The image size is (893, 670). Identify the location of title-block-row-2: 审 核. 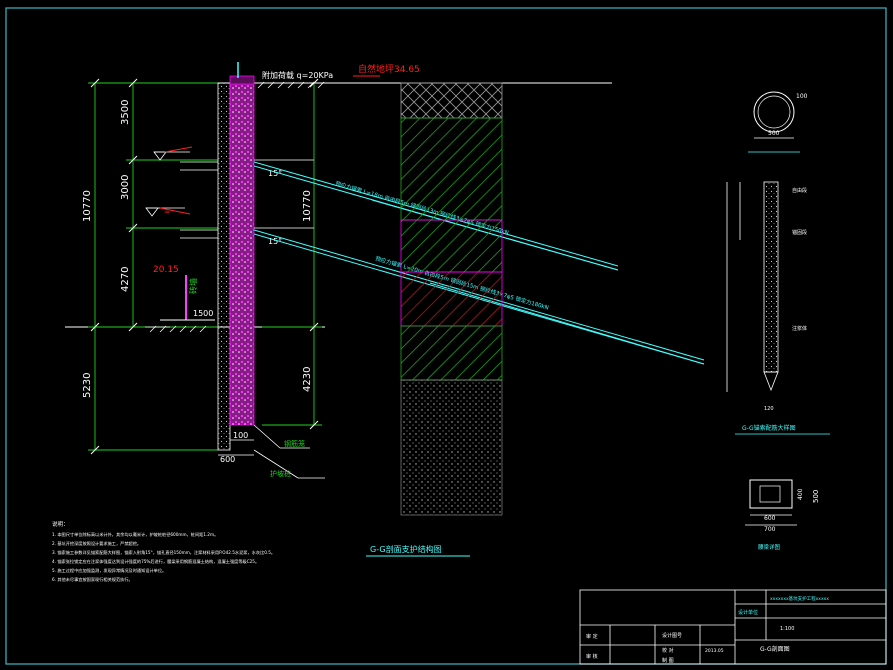
(592, 656).